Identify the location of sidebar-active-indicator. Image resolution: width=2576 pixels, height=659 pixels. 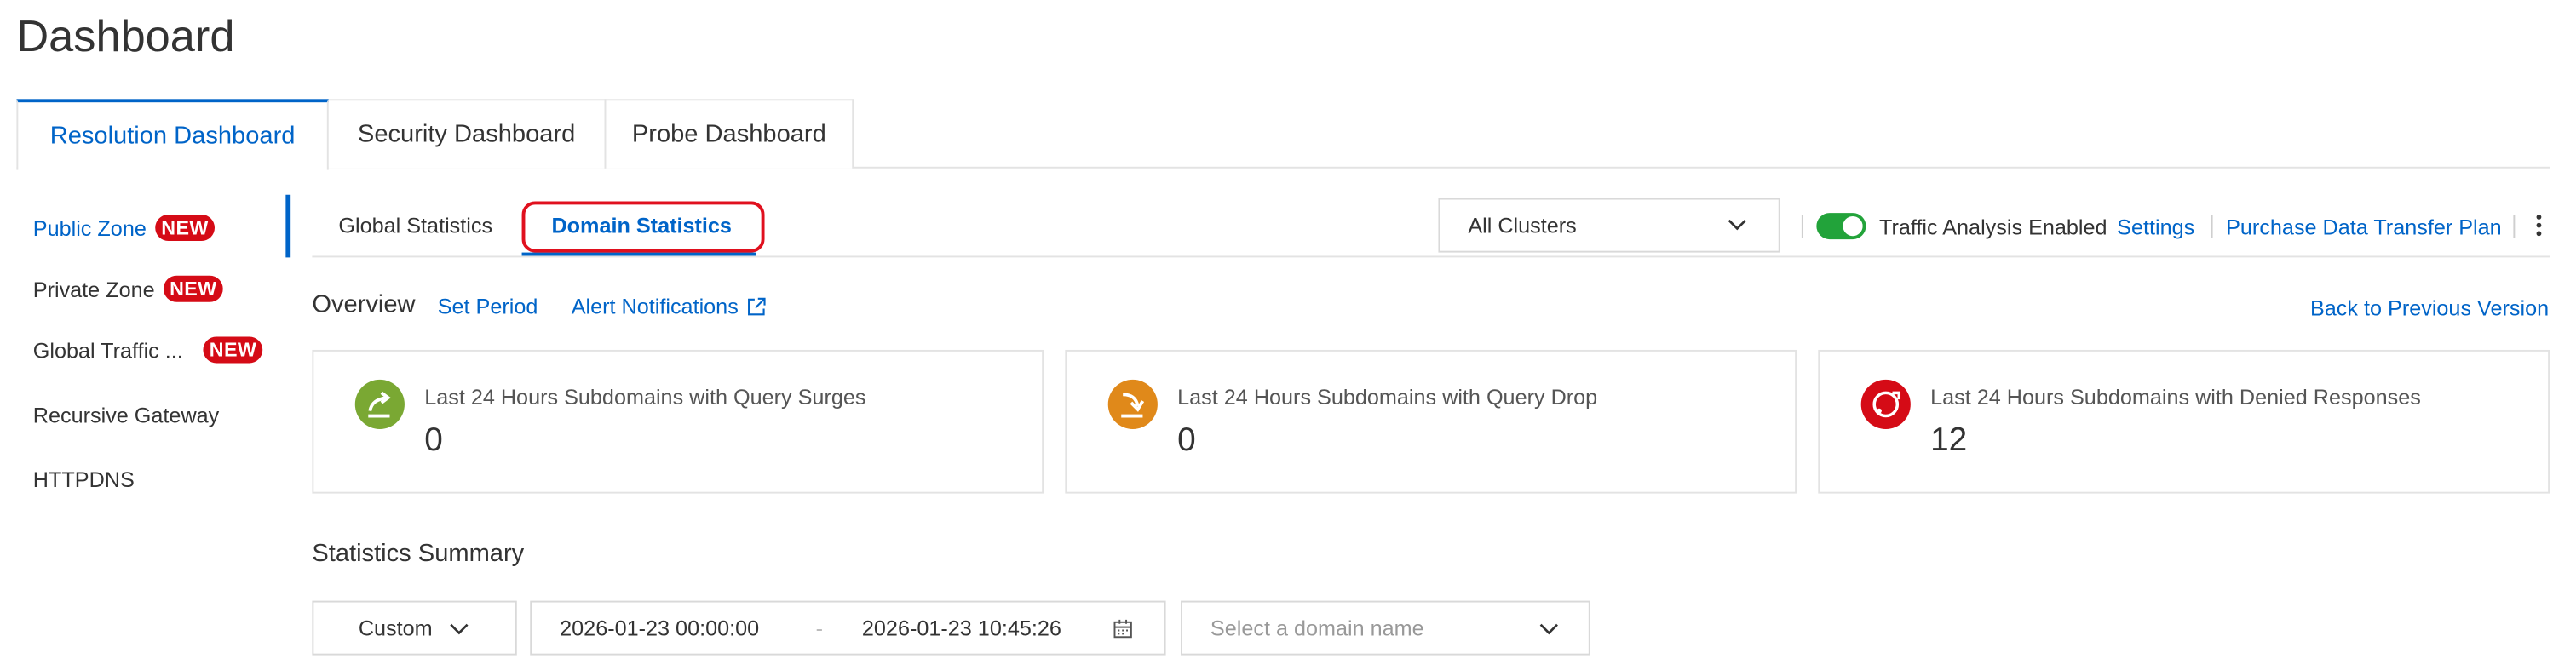
(288, 226).